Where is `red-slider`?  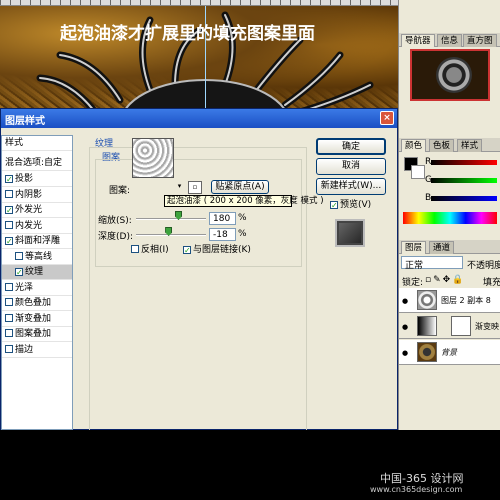
red-slider is located at coordinates (464, 162).